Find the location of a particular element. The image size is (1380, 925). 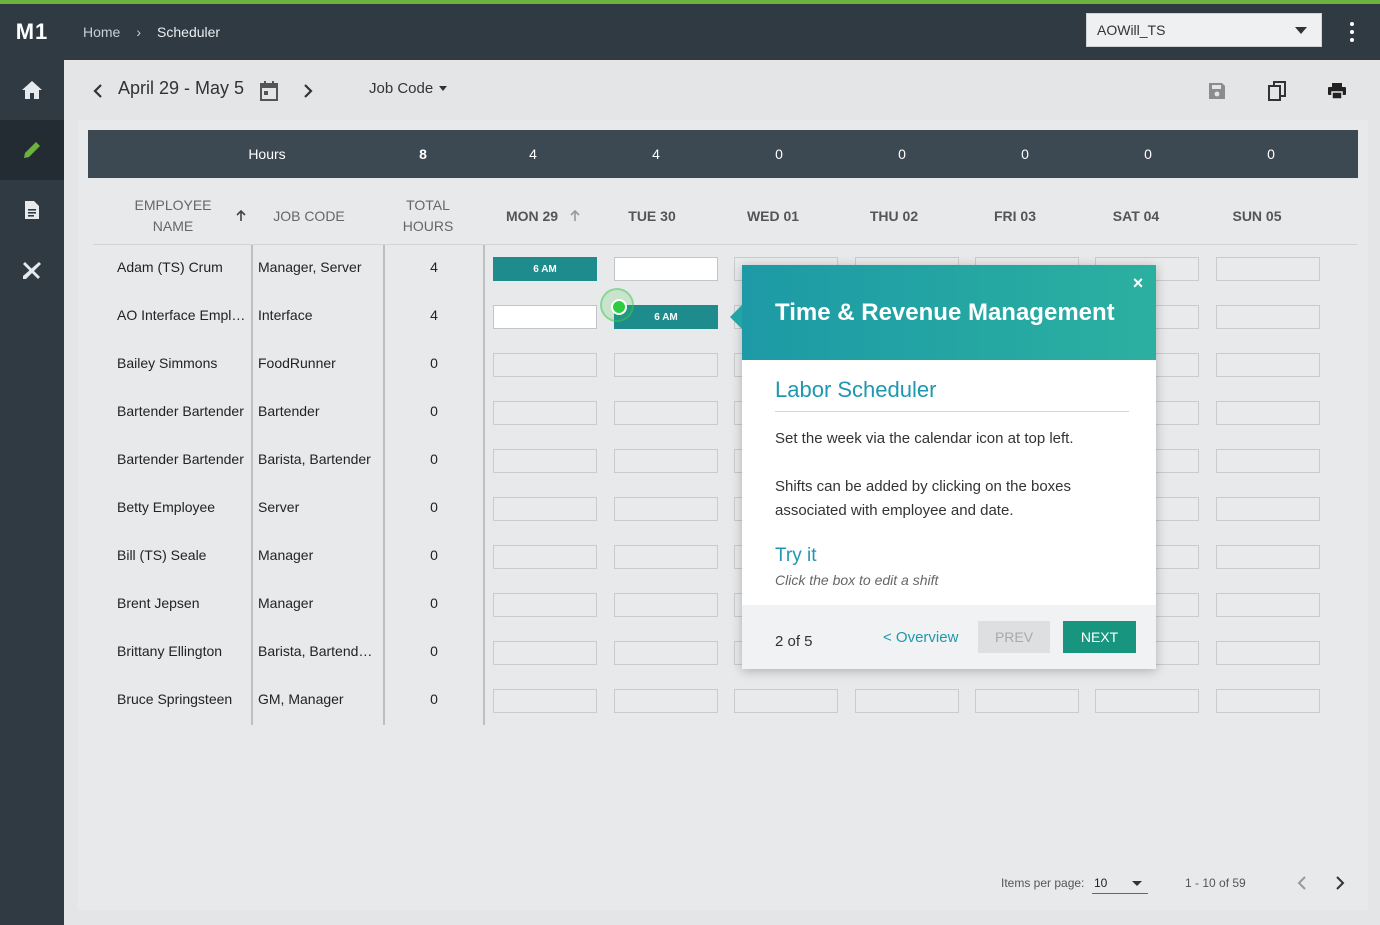

items-per-page-select: 10 is located at coordinates (1120, 883).